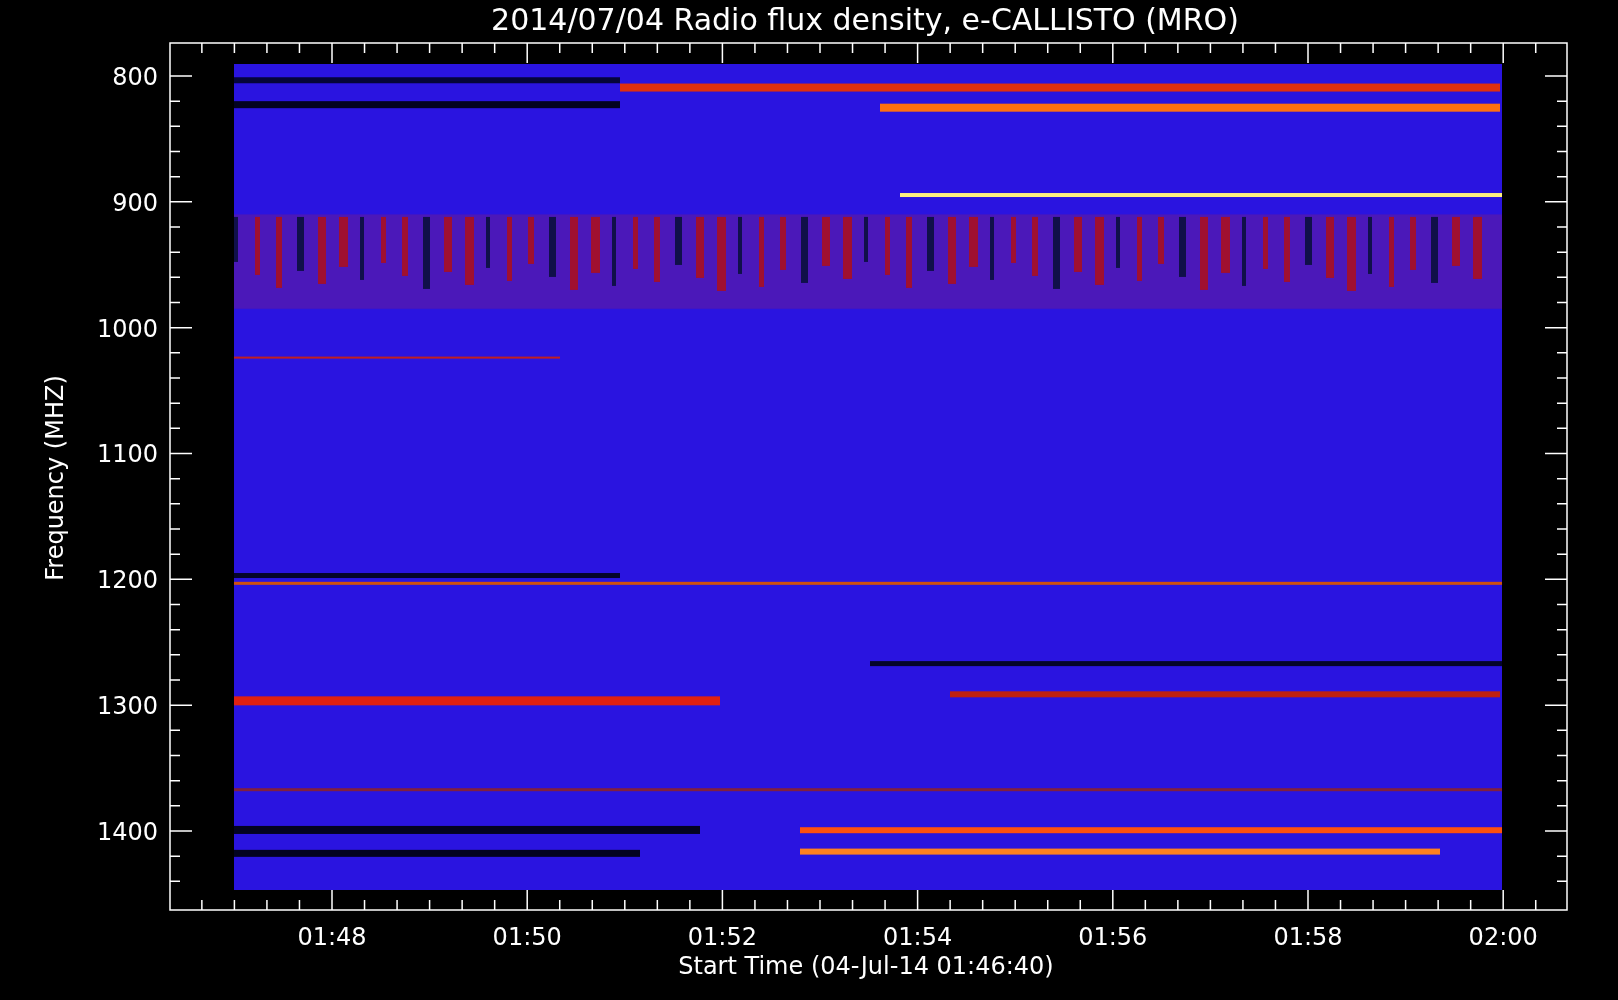 The image size is (1618, 1000). What do you see at coordinates (866, 966) in the screenshot?
I see `axis-title: Start Time (04-Jul-14 01:46:40)` at bounding box center [866, 966].